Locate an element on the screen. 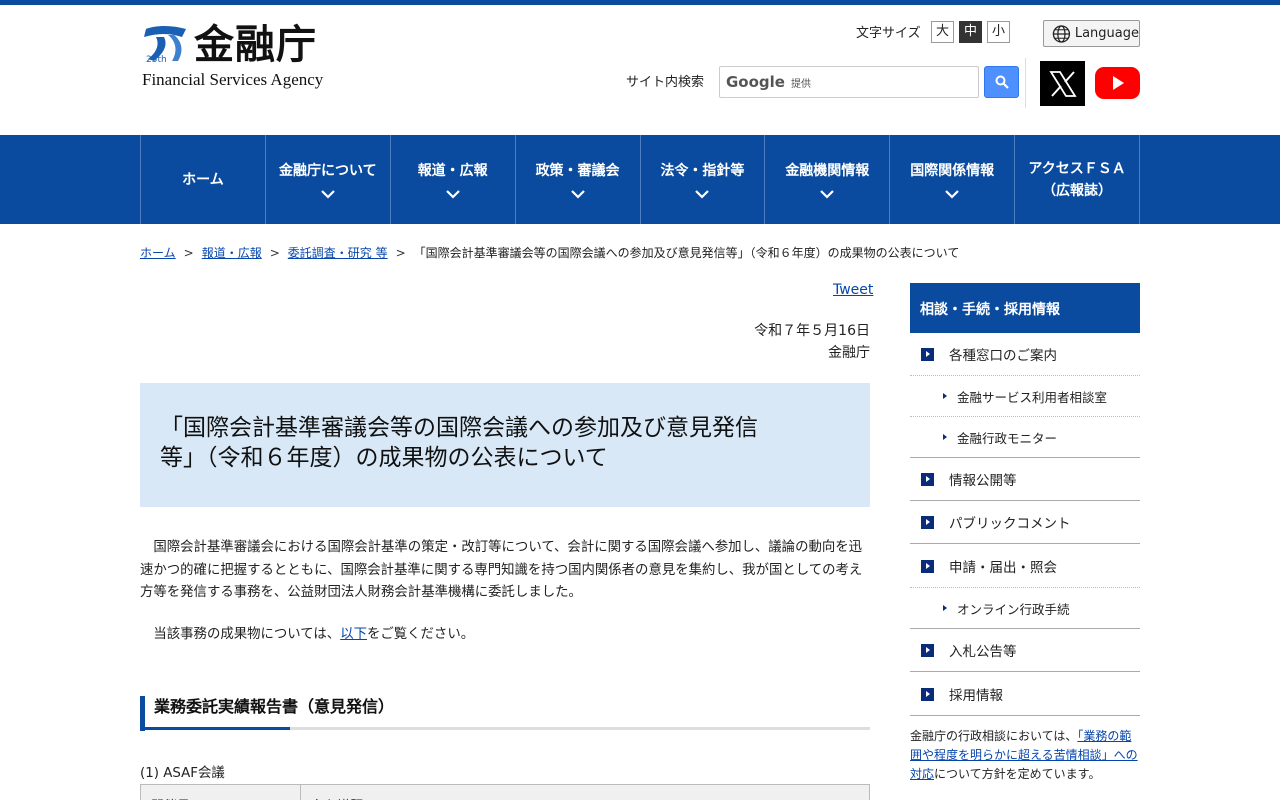 Image resolution: width=1280 pixels, height=800 pixels. page-title-line2: 等」（令和６年度）の成果物の公表について is located at coordinates (384, 458).